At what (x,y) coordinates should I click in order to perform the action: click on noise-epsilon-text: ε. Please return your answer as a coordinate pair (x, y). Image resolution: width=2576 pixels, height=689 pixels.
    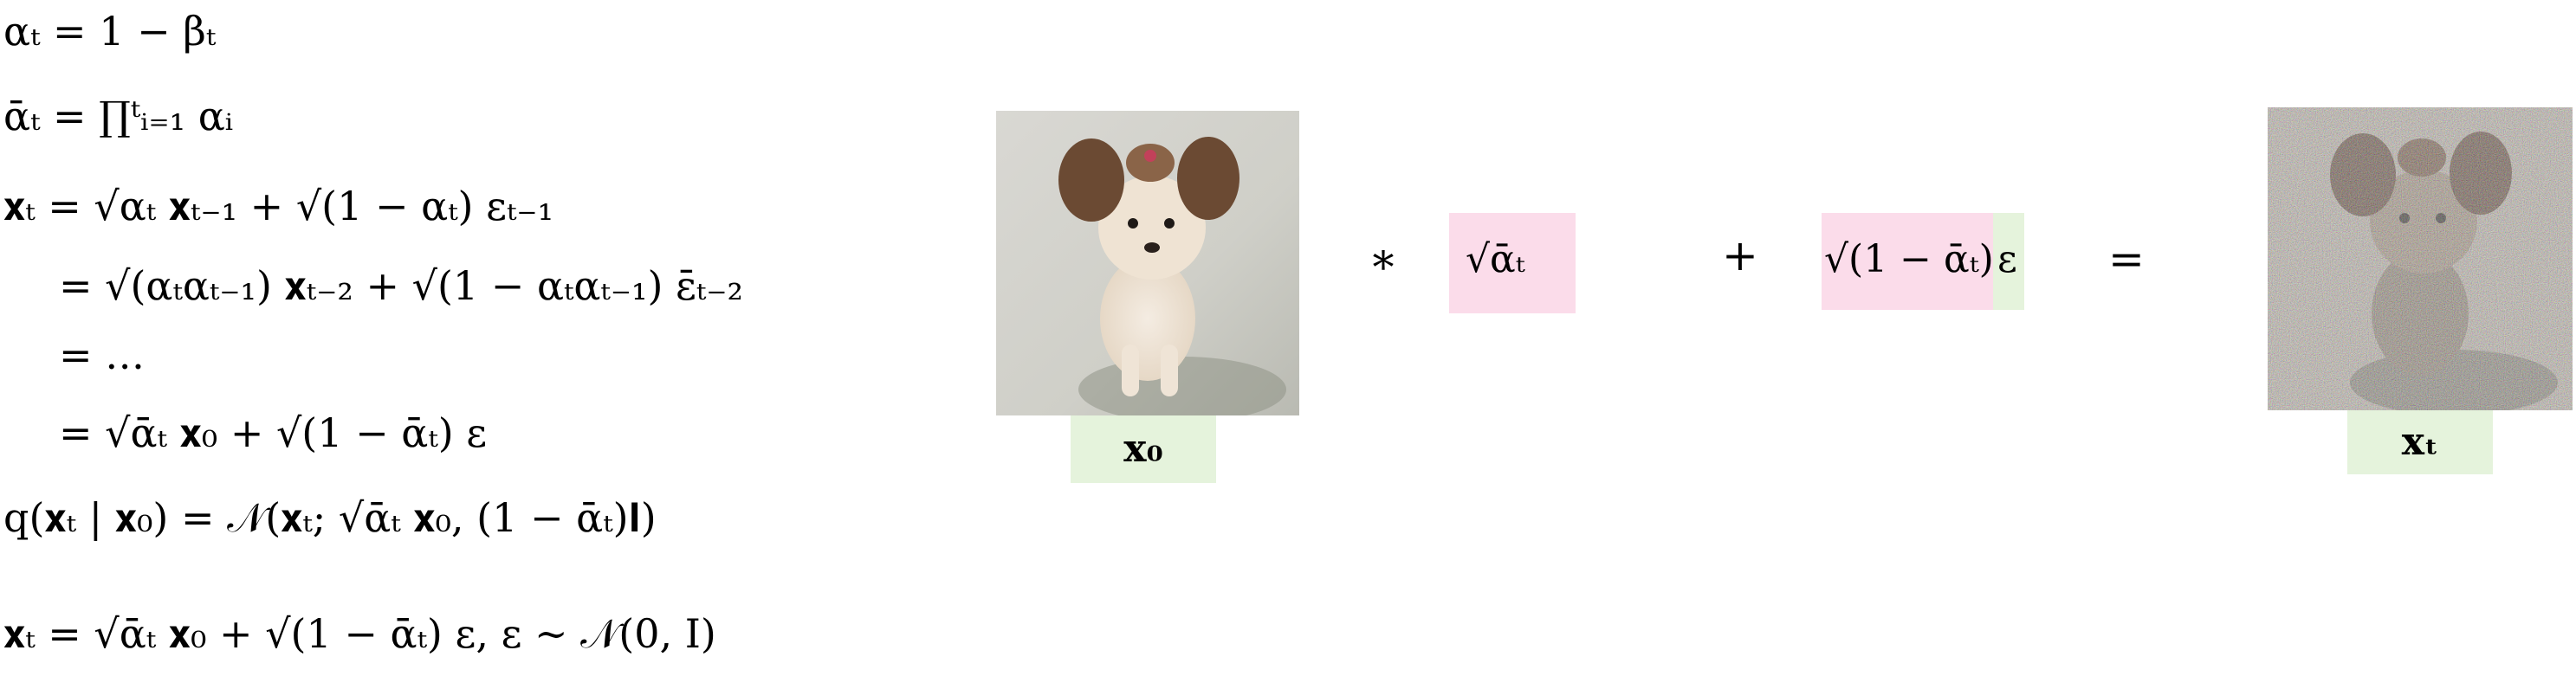
    Looking at the image, I should click on (2007, 259).